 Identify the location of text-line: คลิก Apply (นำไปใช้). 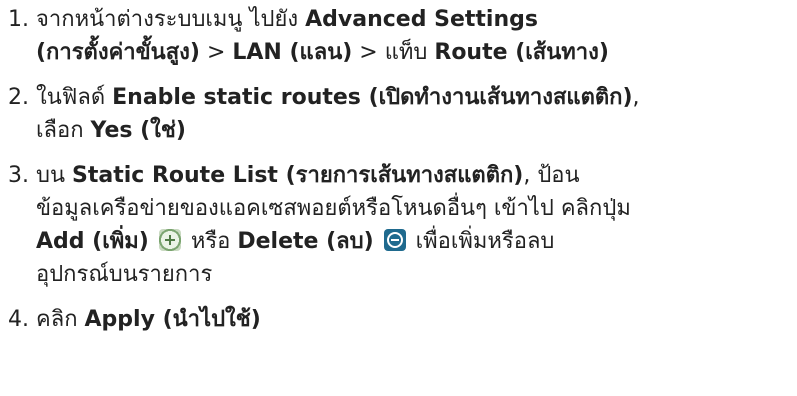
(414, 319).